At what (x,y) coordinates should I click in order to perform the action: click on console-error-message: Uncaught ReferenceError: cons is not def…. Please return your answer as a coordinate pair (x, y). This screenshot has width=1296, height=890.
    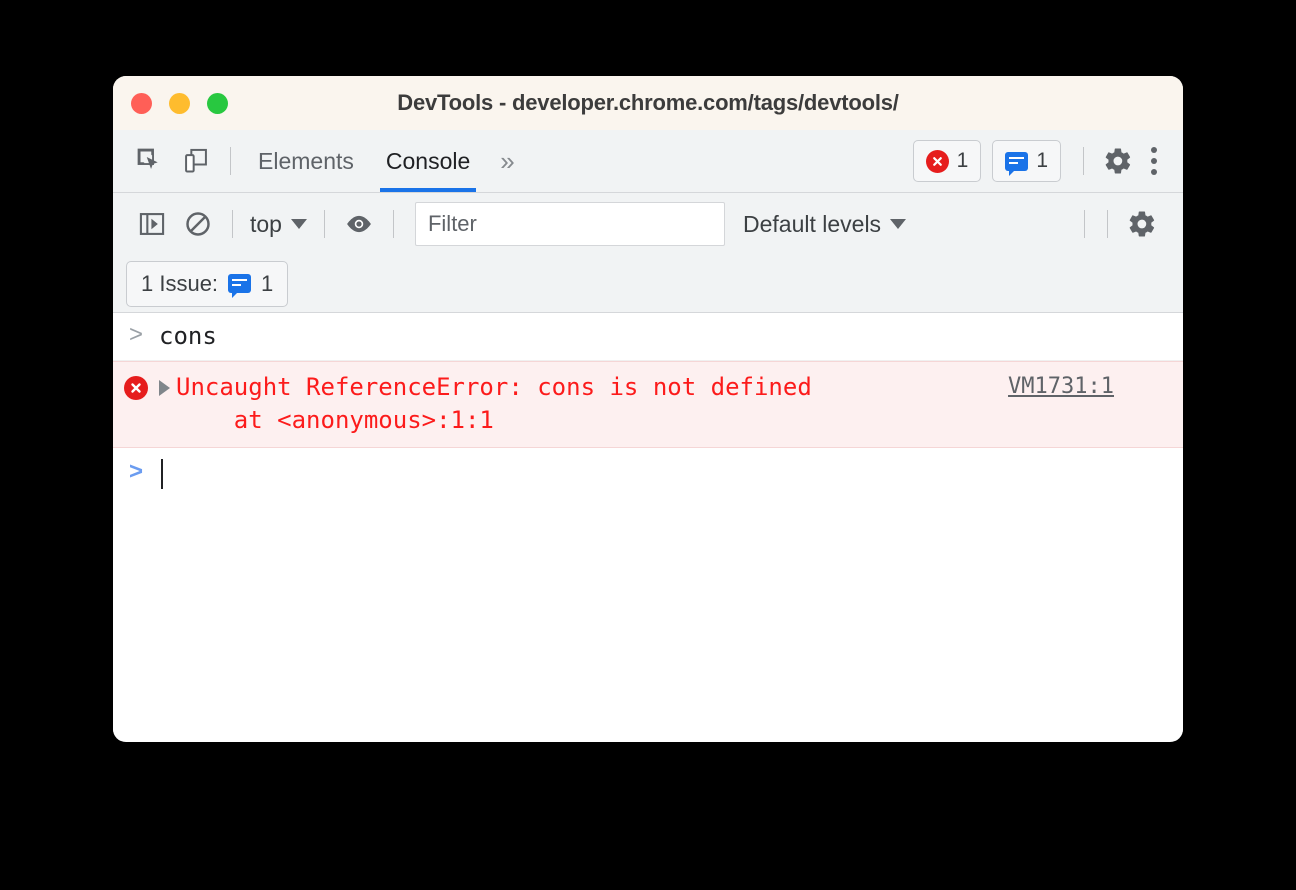
    Looking at the image, I should click on (592, 403).